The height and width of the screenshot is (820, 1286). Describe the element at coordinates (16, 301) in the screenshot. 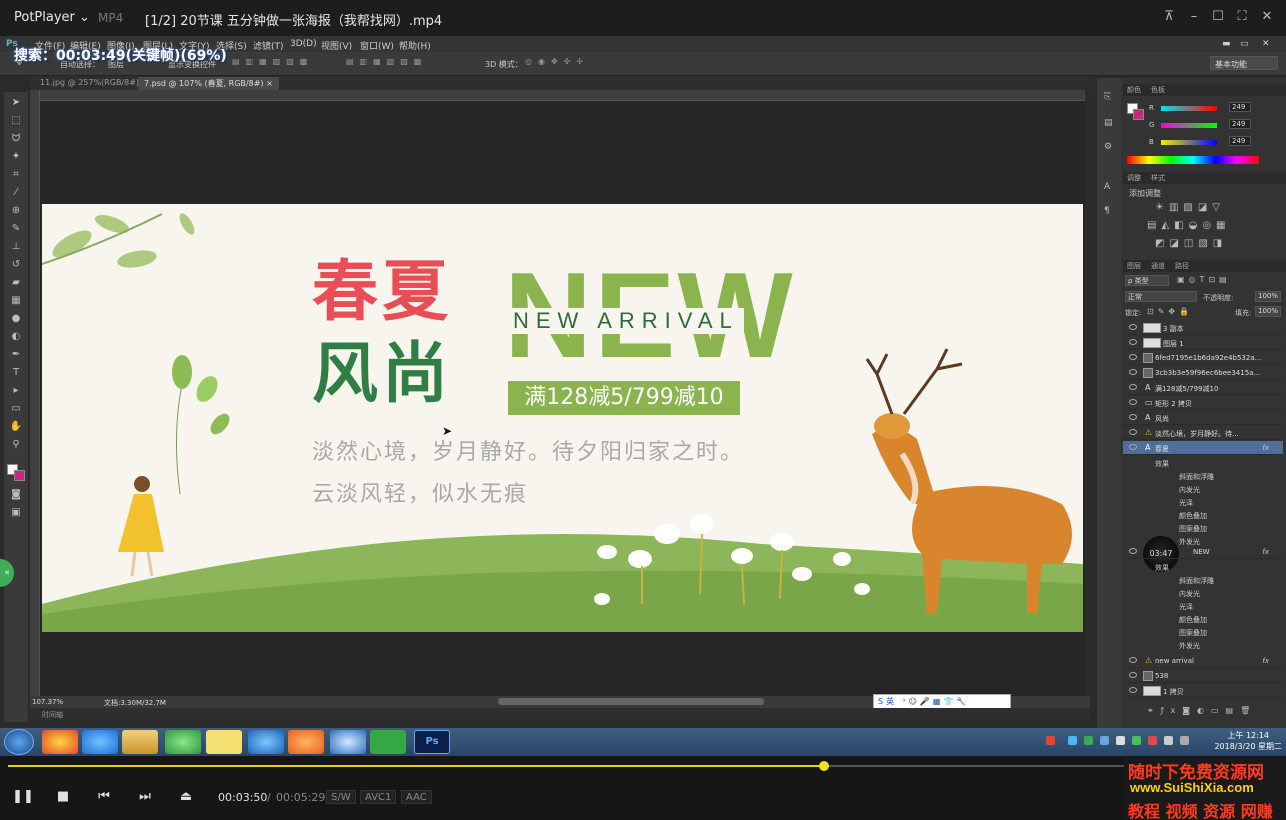

I see `gradient-tool-icon: ▦` at that location.